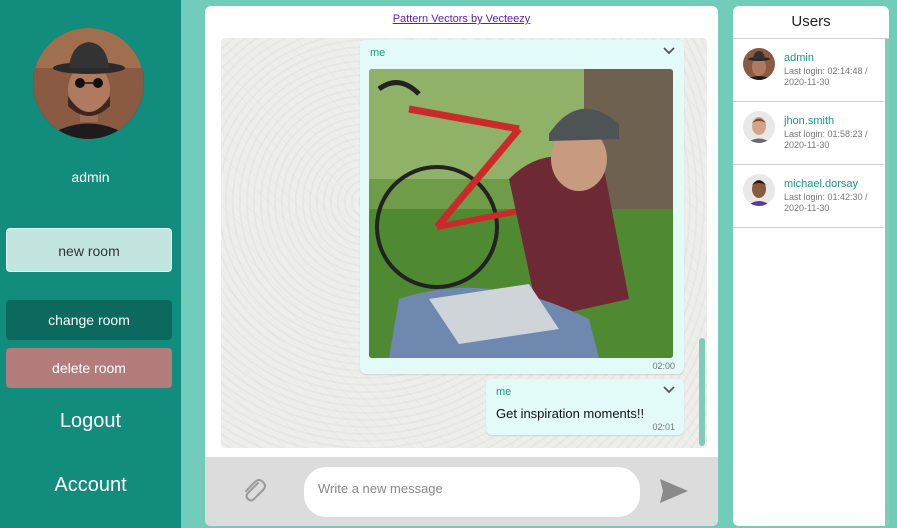 The height and width of the screenshot is (528, 897). I want to click on users-scrollbar, so click(887, 282).